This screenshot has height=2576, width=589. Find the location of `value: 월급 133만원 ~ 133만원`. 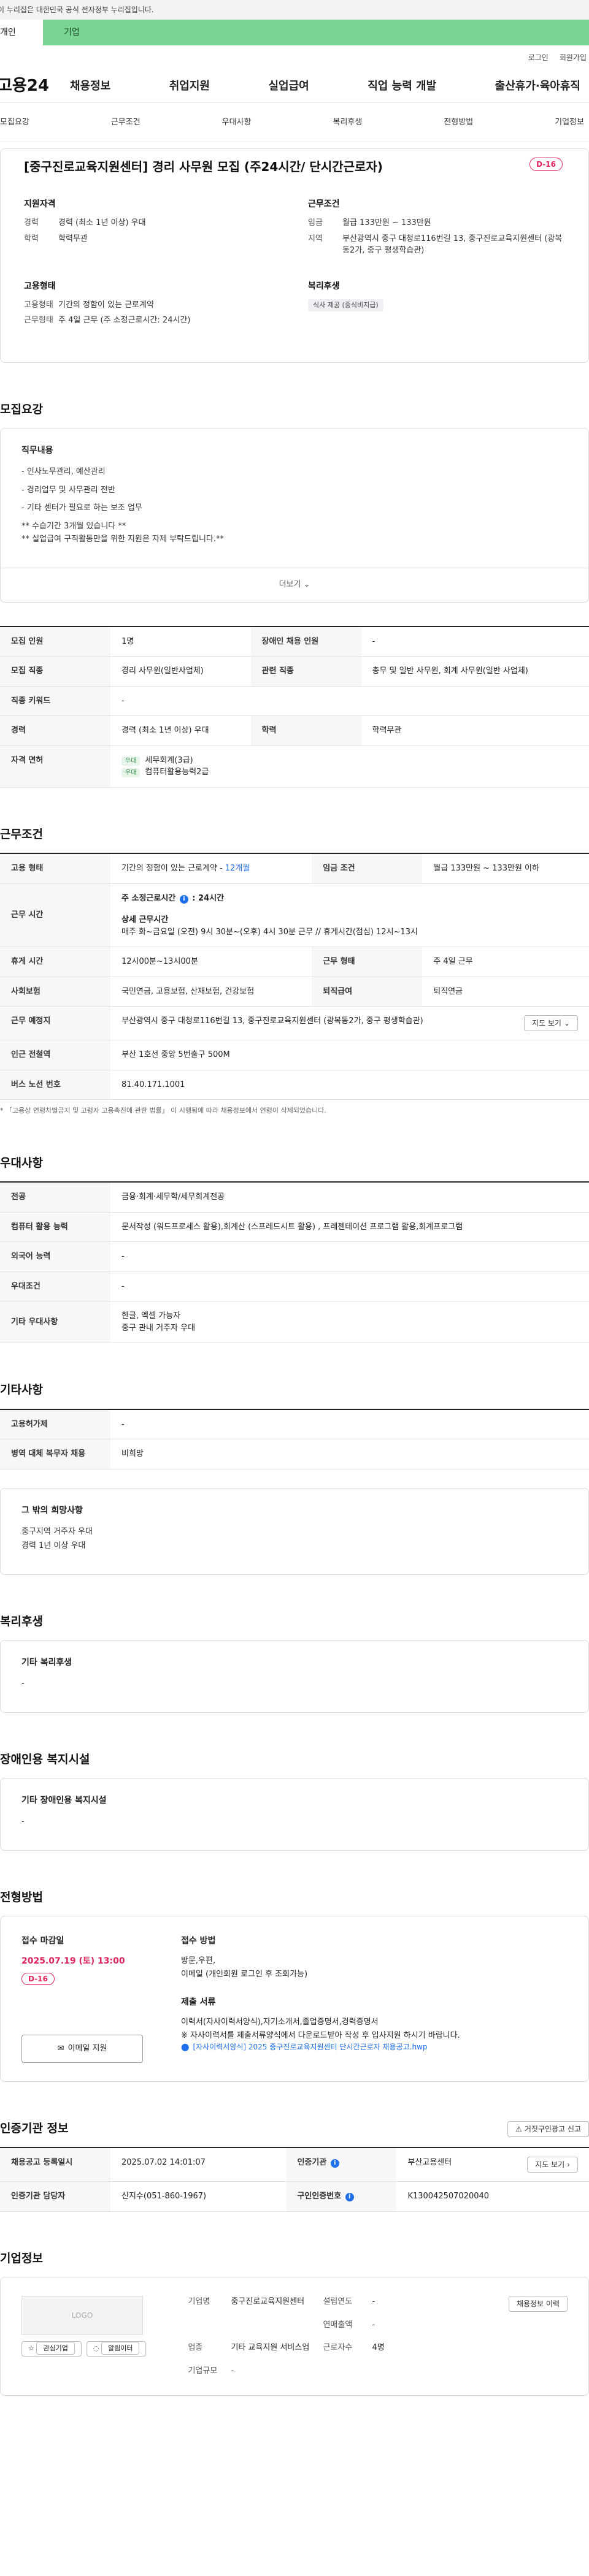

value: 월급 133만원 ~ 133만원 is located at coordinates (386, 222).